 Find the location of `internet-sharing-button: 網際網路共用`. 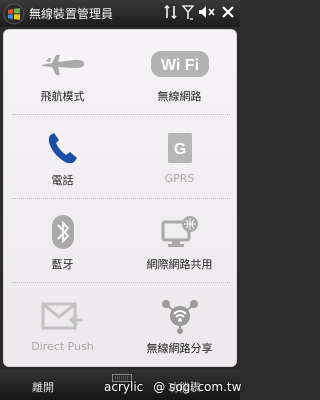

internet-sharing-button: 網際網路共用 is located at coordinates (179, 240).